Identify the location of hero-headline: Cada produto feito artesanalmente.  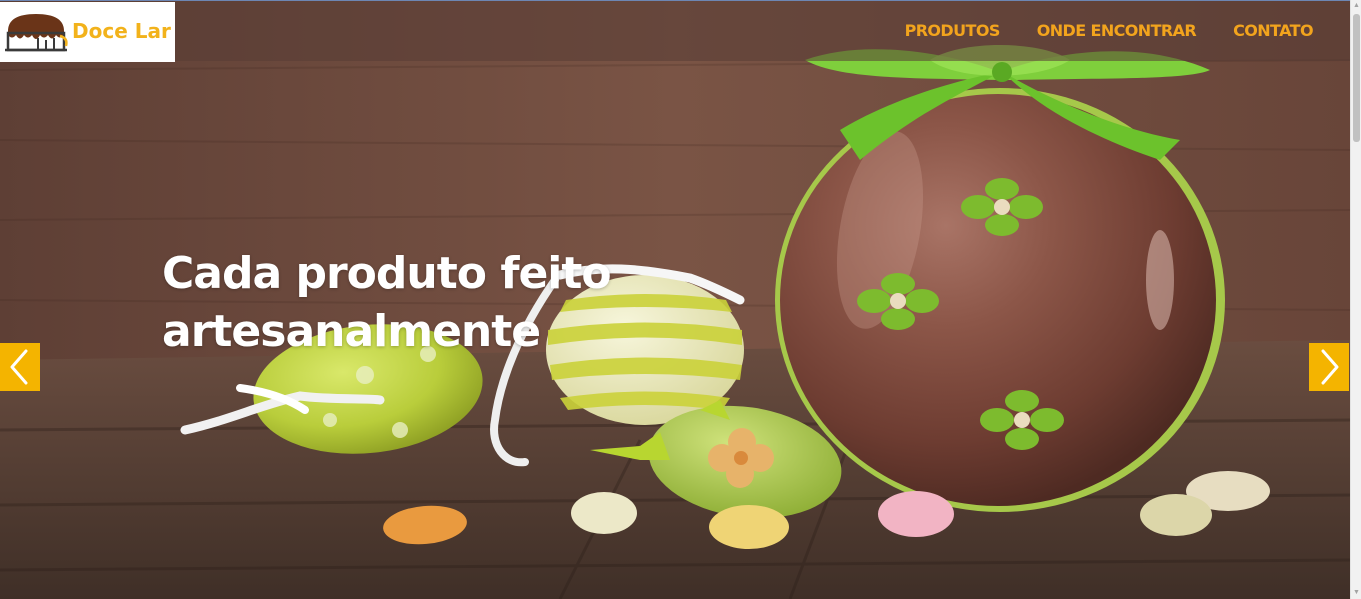
(387, 303).